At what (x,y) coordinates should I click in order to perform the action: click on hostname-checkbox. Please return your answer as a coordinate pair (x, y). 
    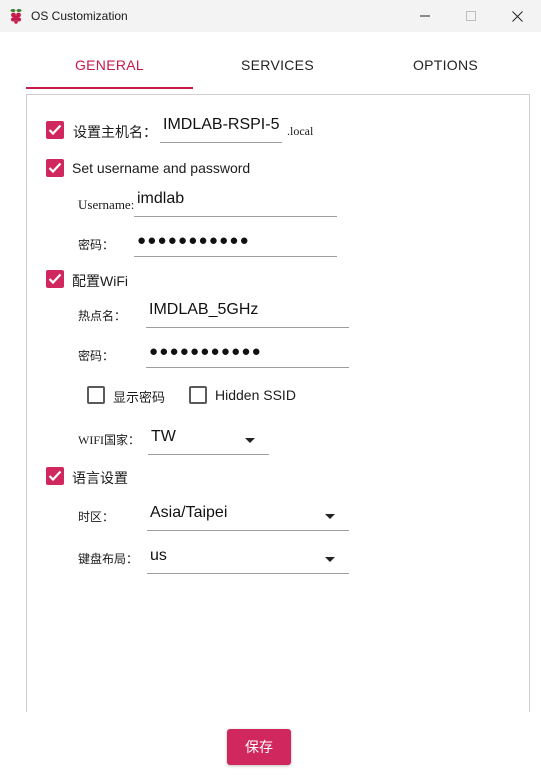
    Looking at the image, I should click on (55, 130).